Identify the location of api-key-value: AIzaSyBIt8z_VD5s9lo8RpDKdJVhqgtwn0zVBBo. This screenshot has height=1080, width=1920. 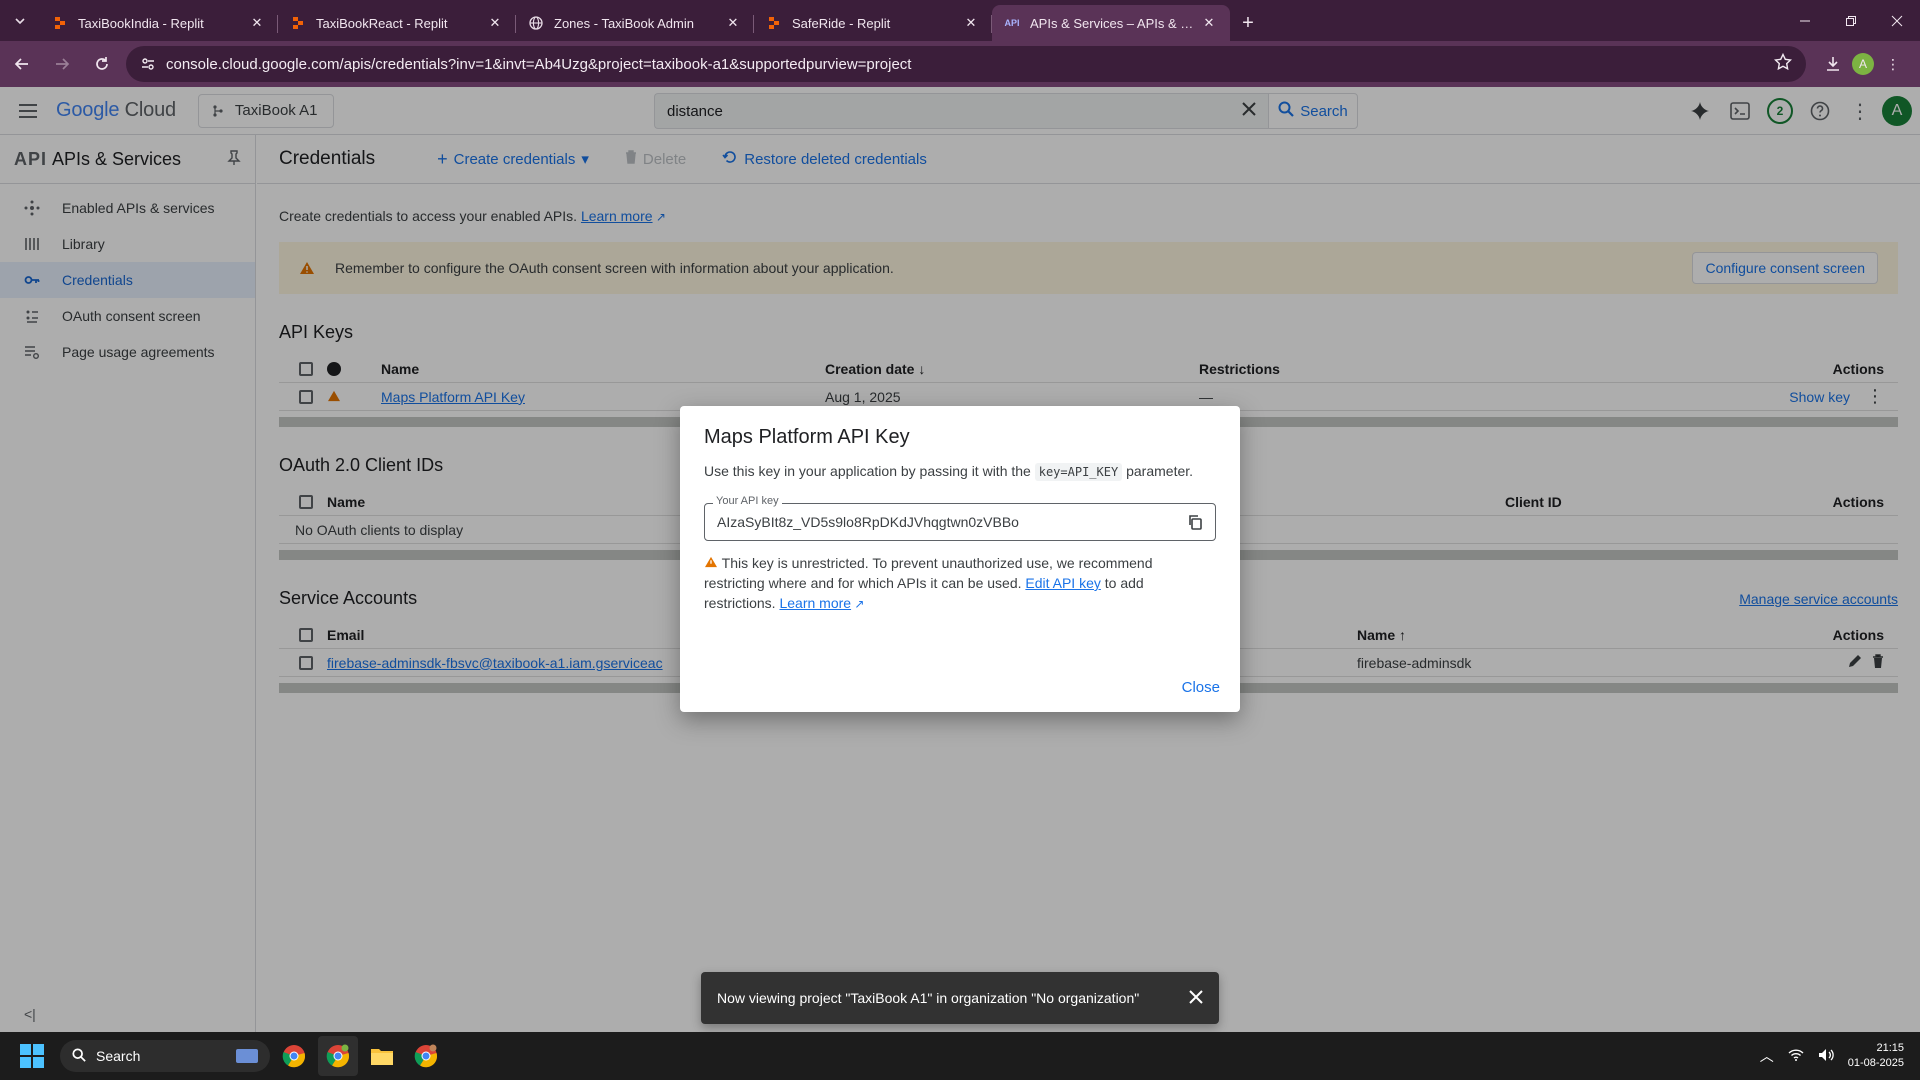
(952, 522).